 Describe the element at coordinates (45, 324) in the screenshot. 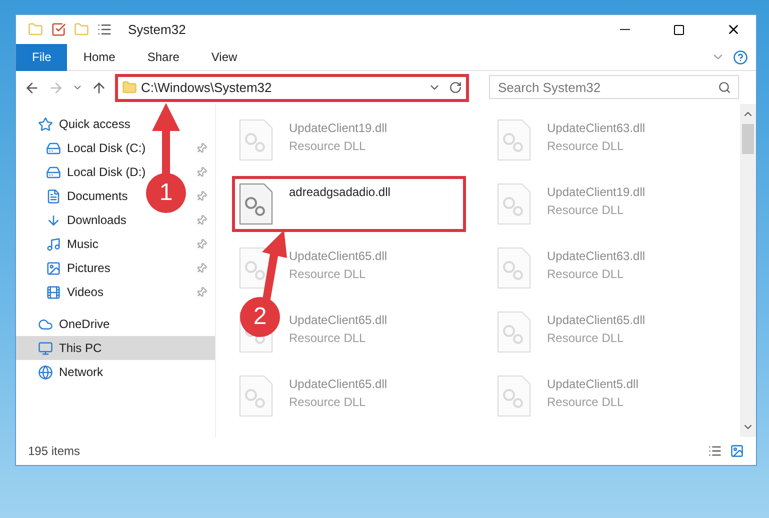

I see `cloud-icon` at that location.